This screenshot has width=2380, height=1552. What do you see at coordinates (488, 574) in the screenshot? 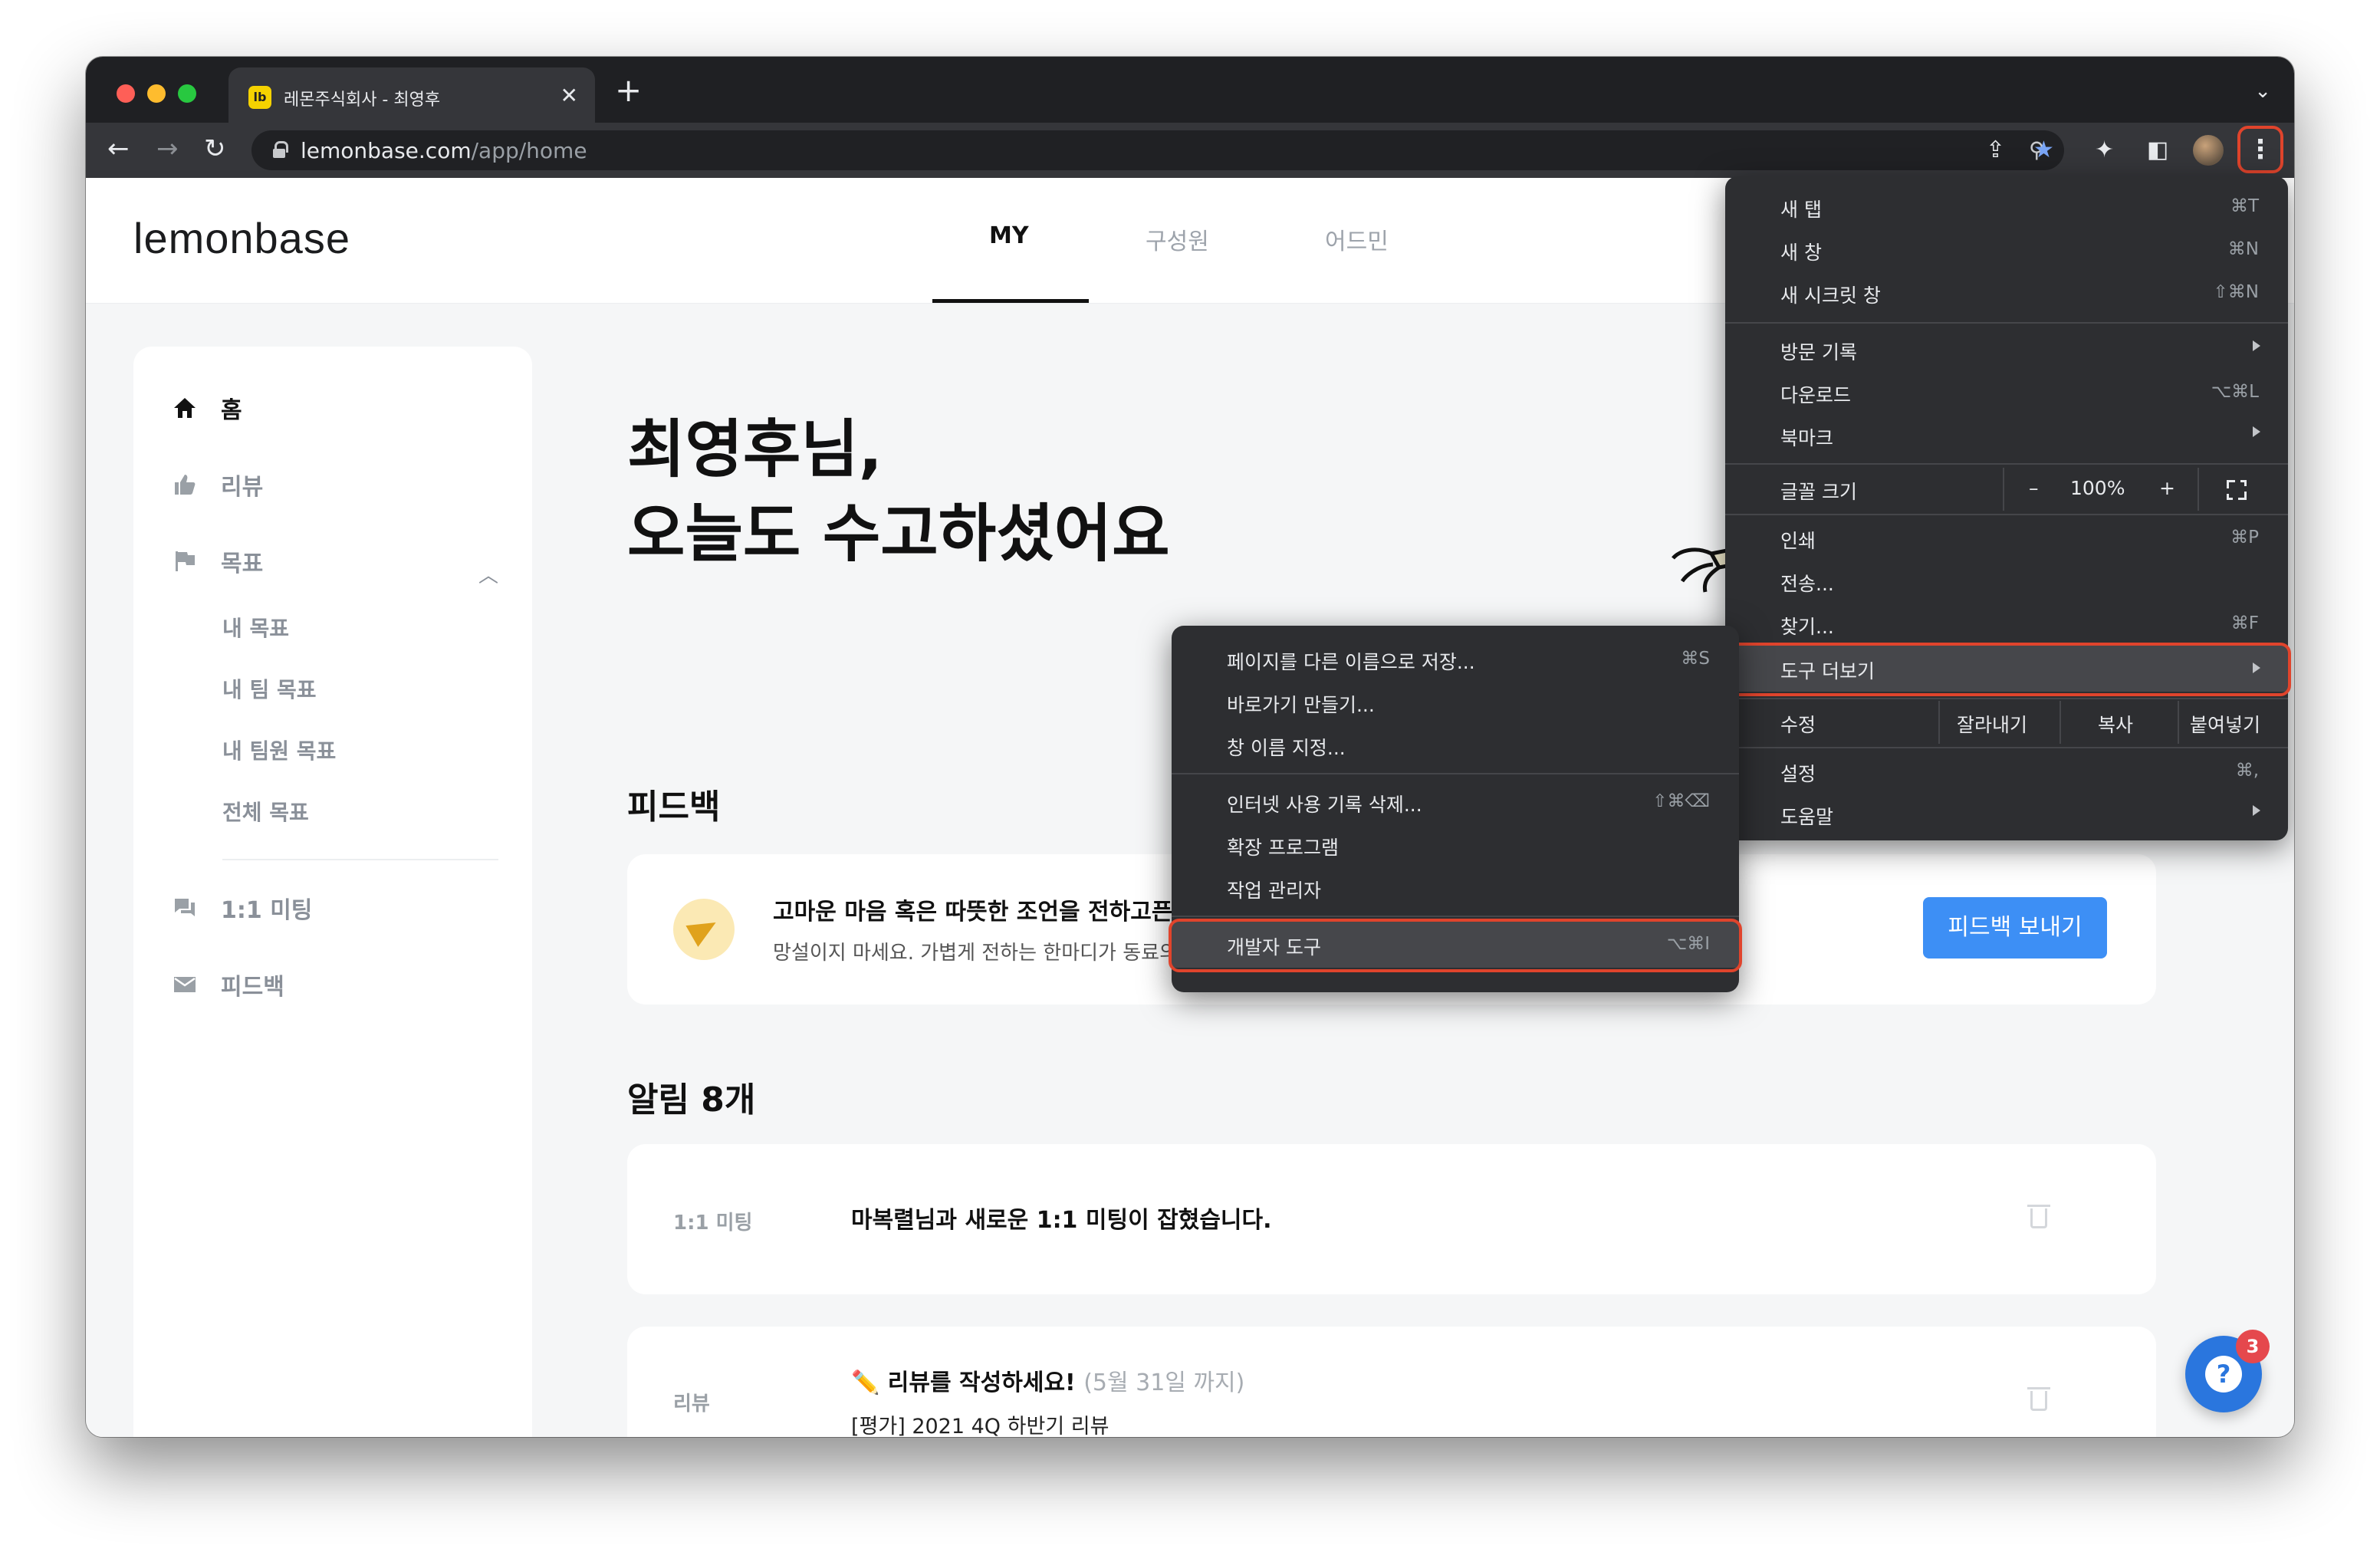
I see `chevron-up-icon: ︿` at bounding box center [488, 574].